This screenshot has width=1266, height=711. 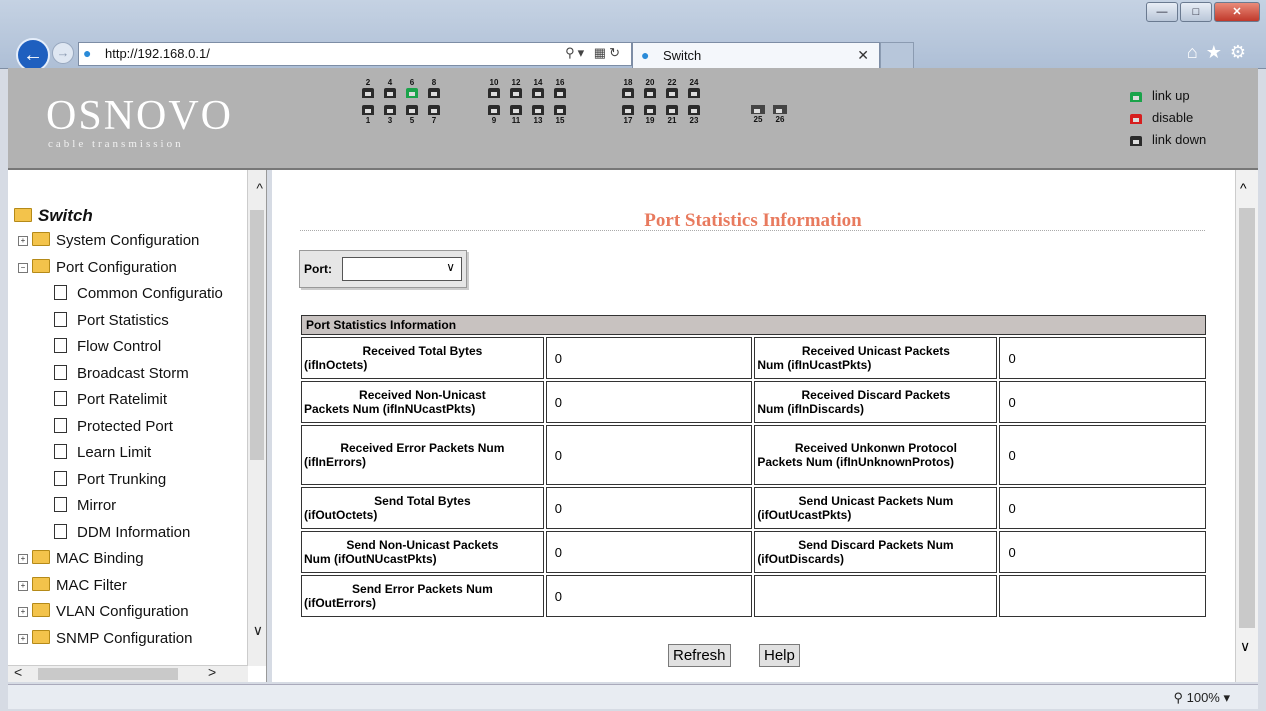 What do you see at coordinates (758, 114) in the screenshot?
I see `sfp-port-25: 25` at bounding box center [758, 114].